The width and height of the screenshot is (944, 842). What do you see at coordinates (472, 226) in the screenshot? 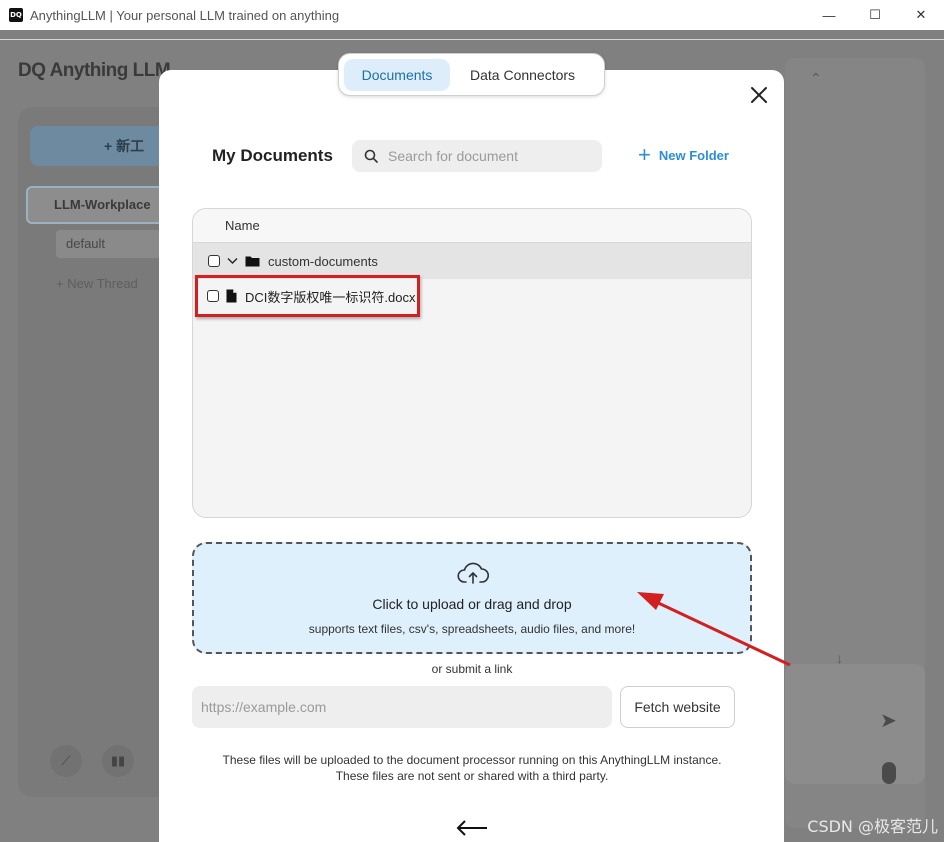
I see `column-header-name: Name` at bounding box center [472, 226].